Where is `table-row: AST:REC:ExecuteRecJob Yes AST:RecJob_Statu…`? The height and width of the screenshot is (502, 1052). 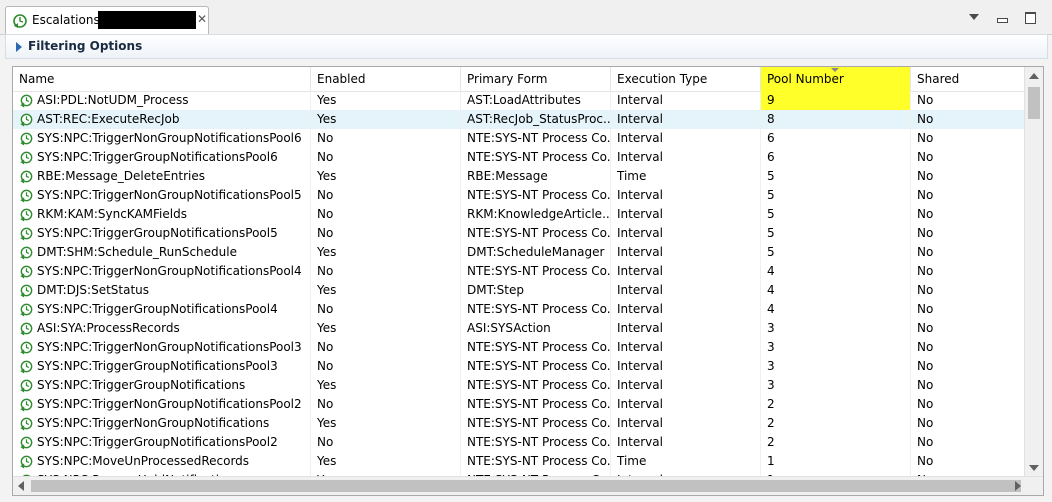 table-row: AST:REC:ExecuteRecJob Yes AST:RecJob_Statu… is located at coordinates (519, 119).